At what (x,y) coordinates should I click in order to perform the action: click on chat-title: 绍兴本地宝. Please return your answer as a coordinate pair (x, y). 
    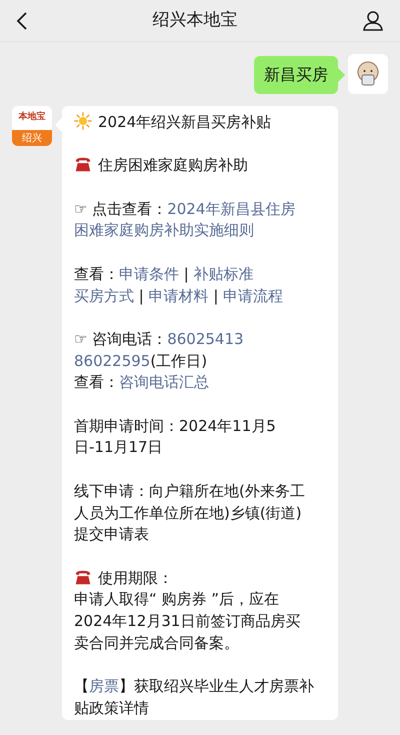
    Looking at the image, I should click on (195, 20).